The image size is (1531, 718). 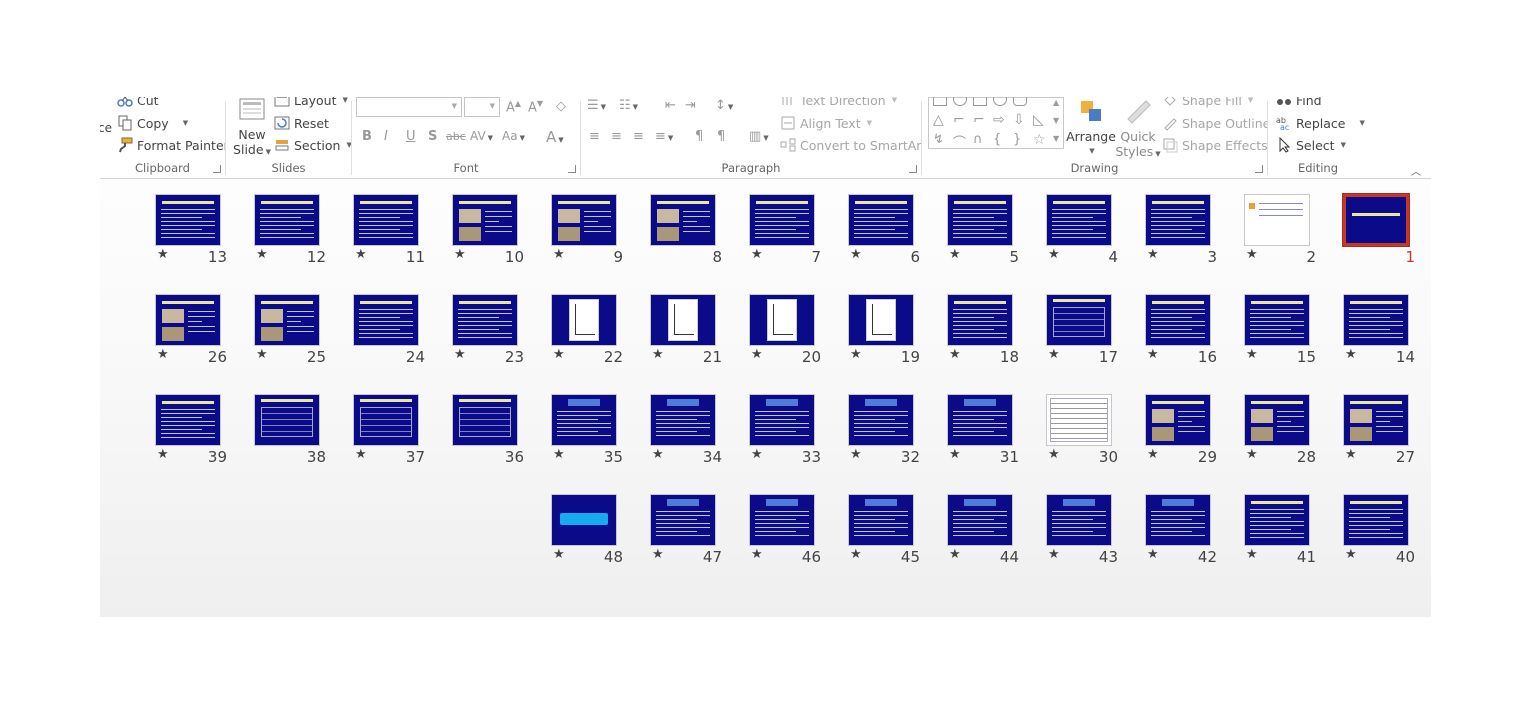 I want to click on slide-thumbnail-45: ★ 45, so click(x=884, y=532).